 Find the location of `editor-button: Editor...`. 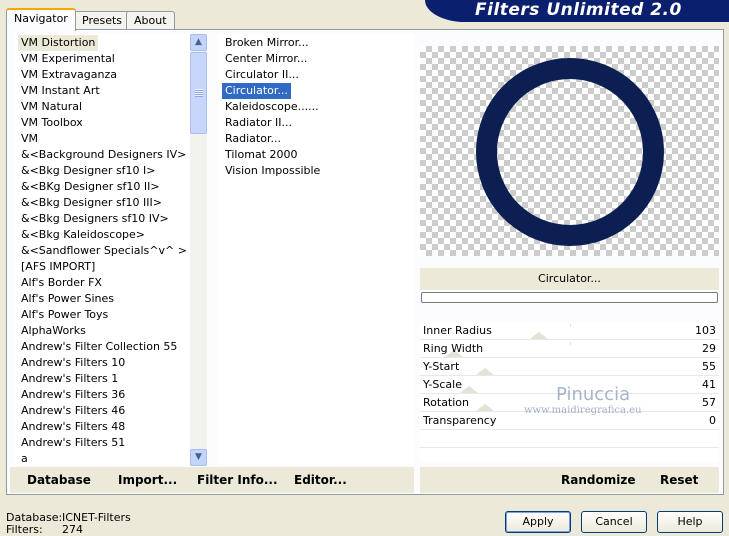

editor-button: Editor... is located at coordinates (320, 480).